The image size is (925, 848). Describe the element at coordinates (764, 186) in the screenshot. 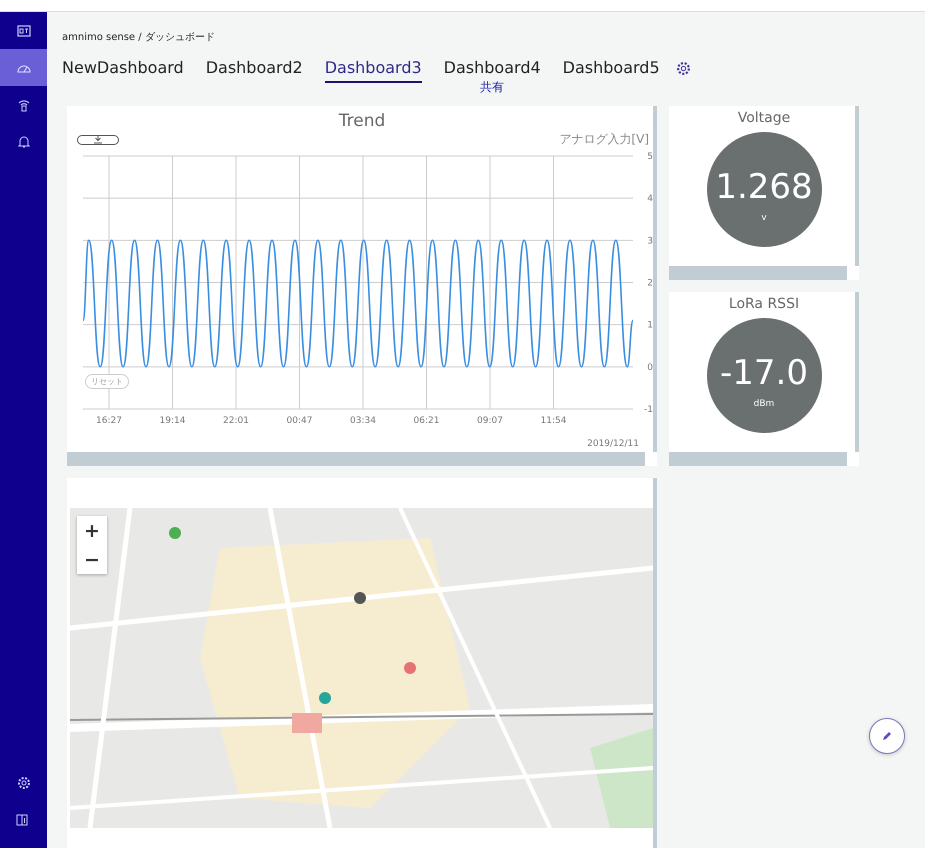

I see `gauge-value: 1.268` at that location.